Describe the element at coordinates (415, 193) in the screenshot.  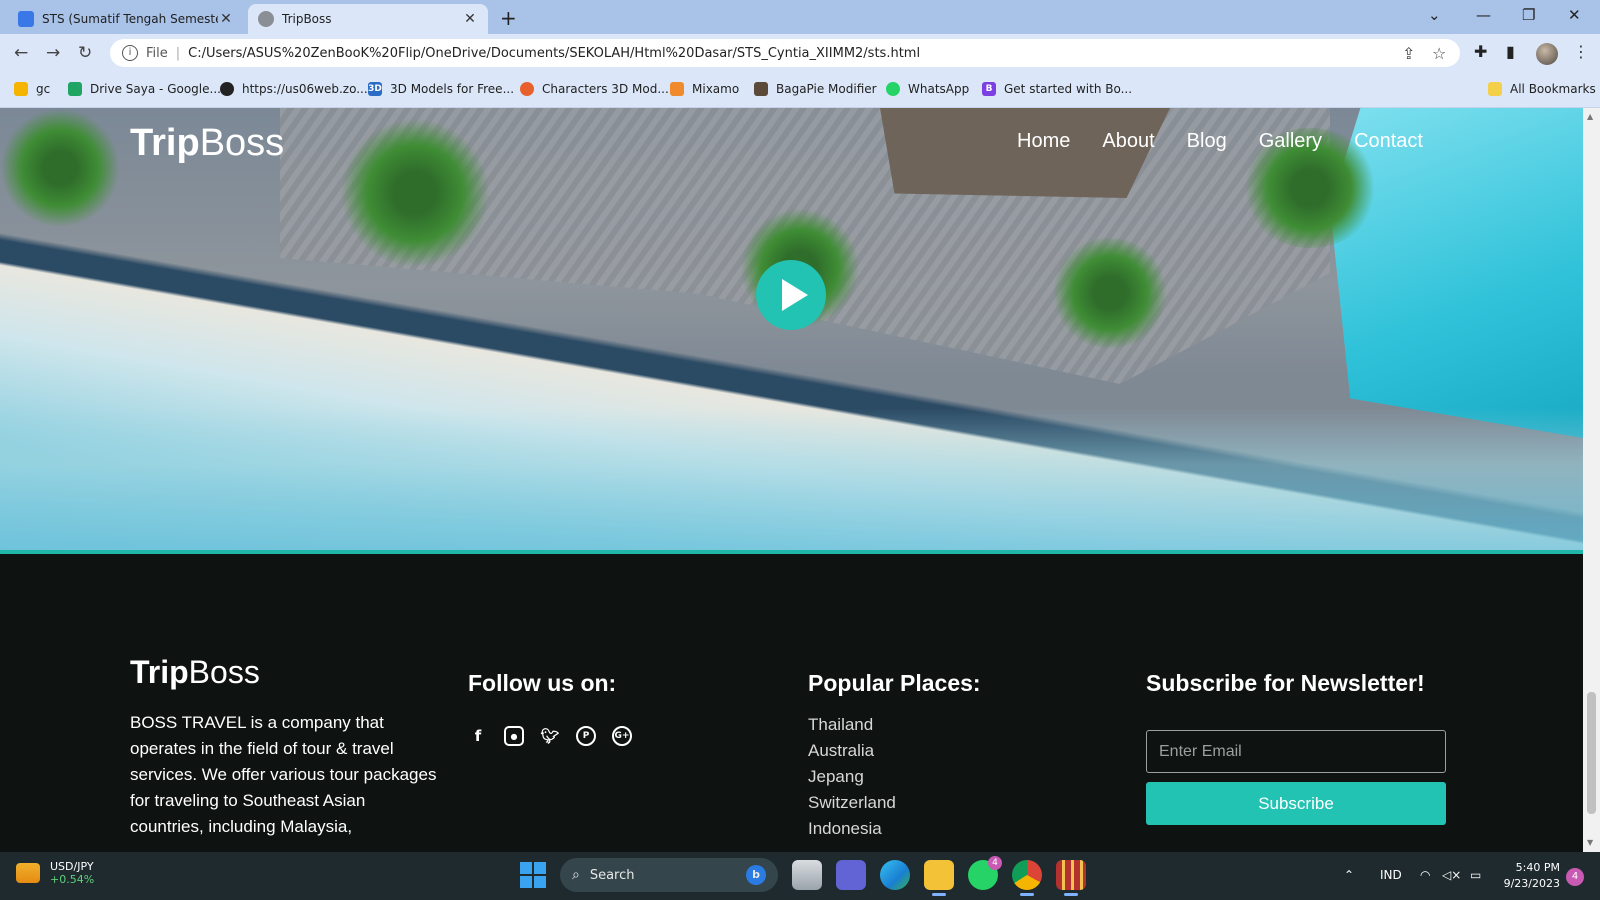
I see `palm-image` at that location.